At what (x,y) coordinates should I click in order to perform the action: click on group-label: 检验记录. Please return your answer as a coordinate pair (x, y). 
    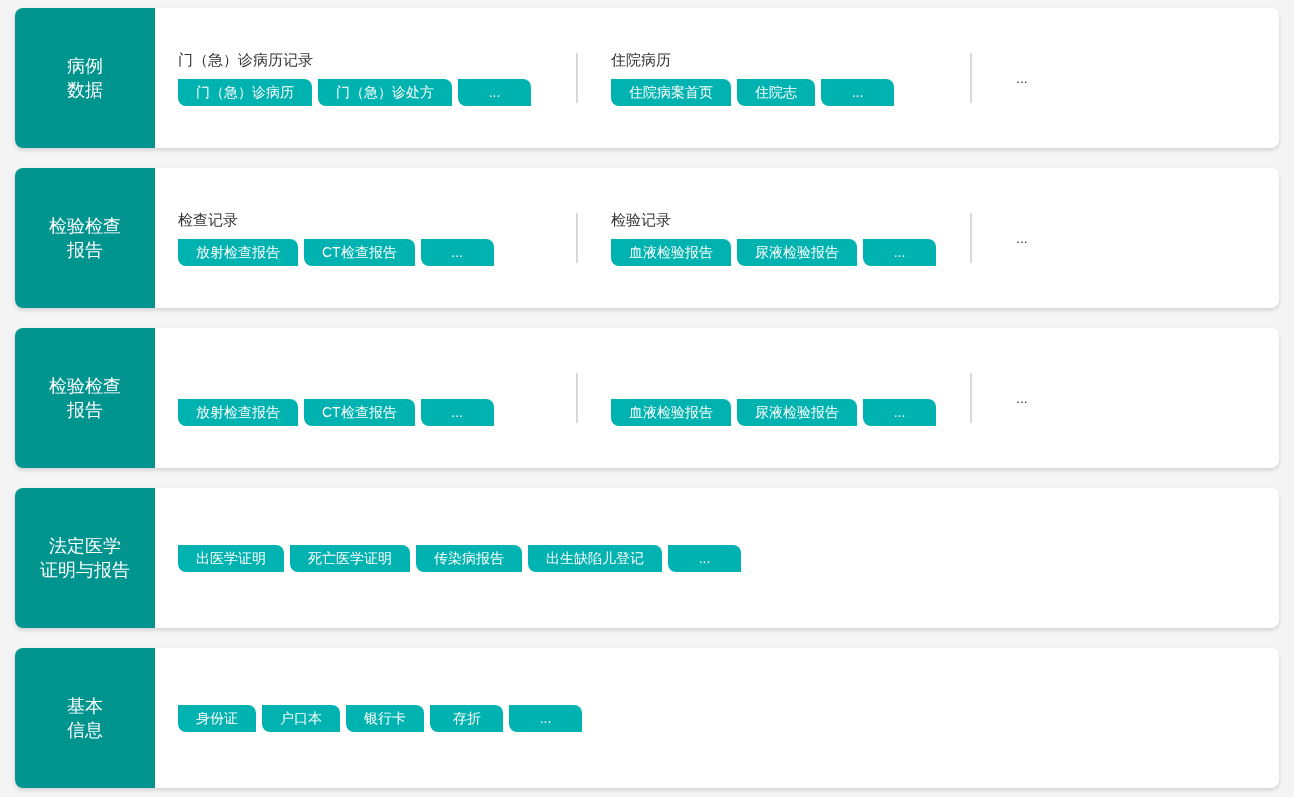
    Looking at the image, I should click on (641, 220).